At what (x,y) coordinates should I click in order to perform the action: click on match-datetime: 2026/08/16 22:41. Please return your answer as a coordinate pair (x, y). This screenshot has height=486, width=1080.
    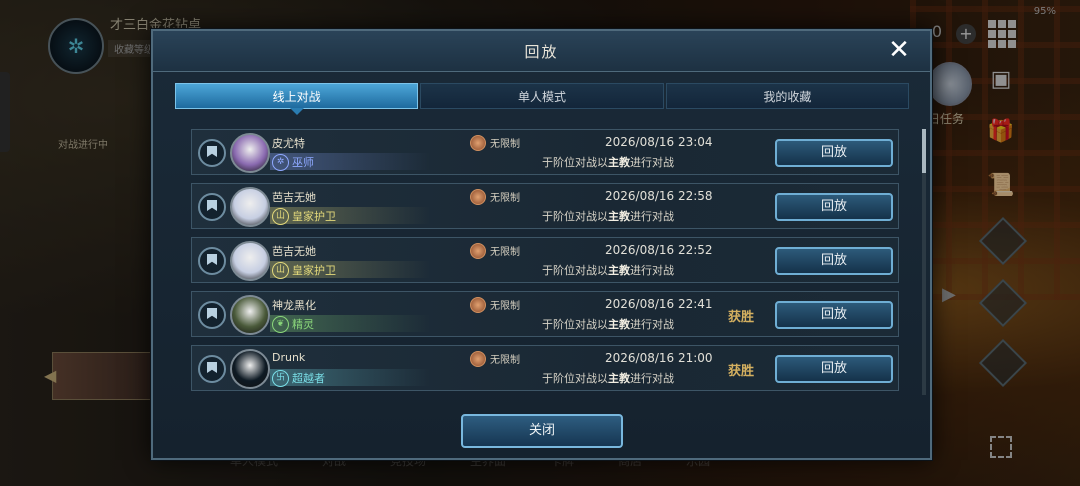
    Looking at the image, I should click on (659, 304).